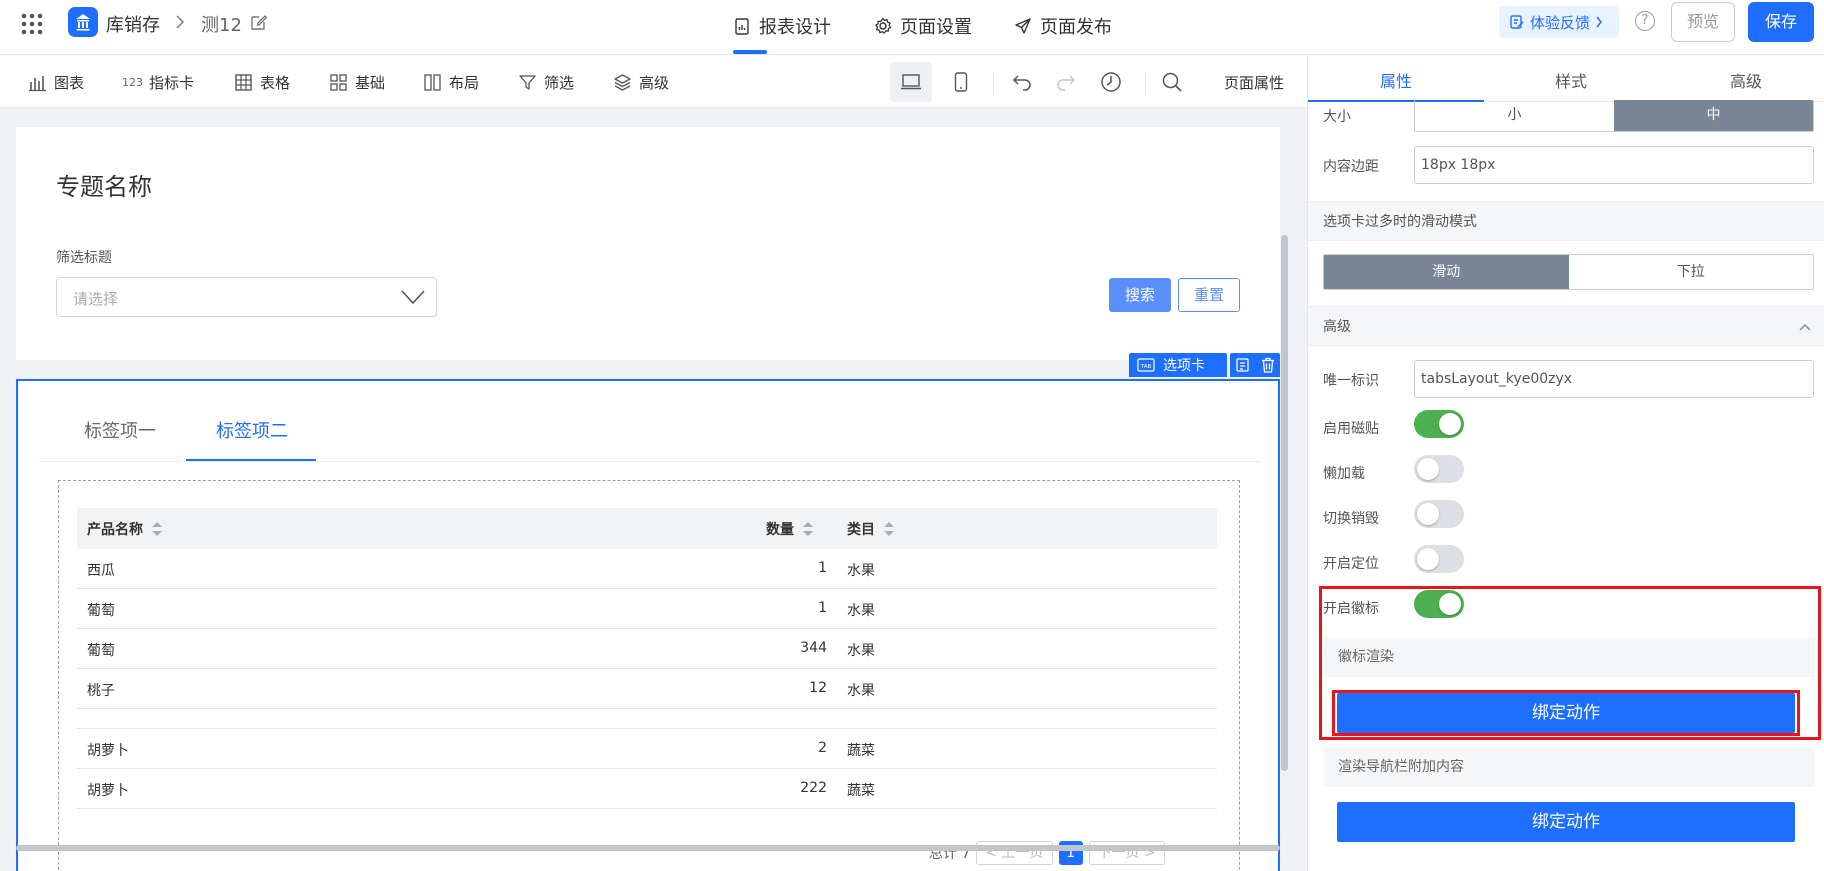 This screenshot has width=1824, height=871. Describe the element at coordinates (1351, 519) in the screenshot. I see `toggle-label-destroy: 切换销毁` at that location.